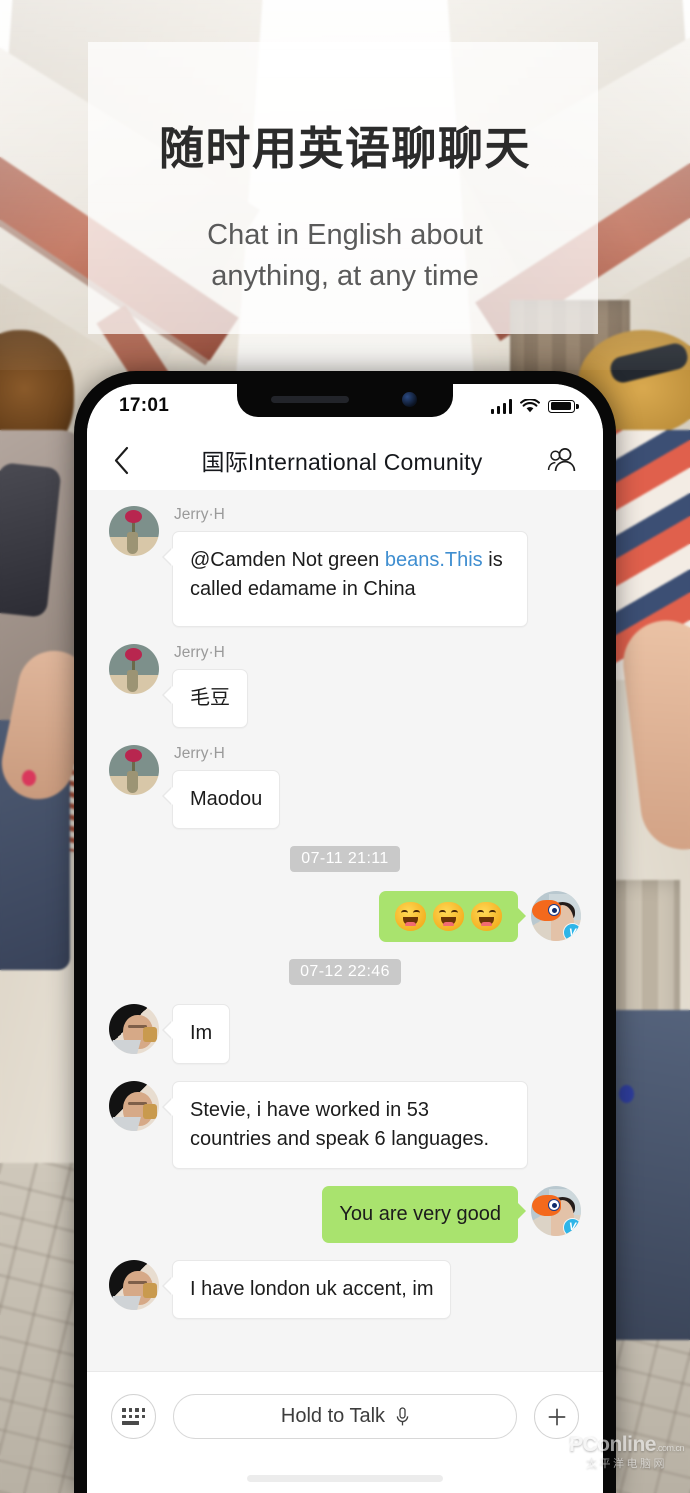 Image resolution: width=690 pixels, height=1493 pixels. I want to click on message-bubble-emoji, so click(452, 917).